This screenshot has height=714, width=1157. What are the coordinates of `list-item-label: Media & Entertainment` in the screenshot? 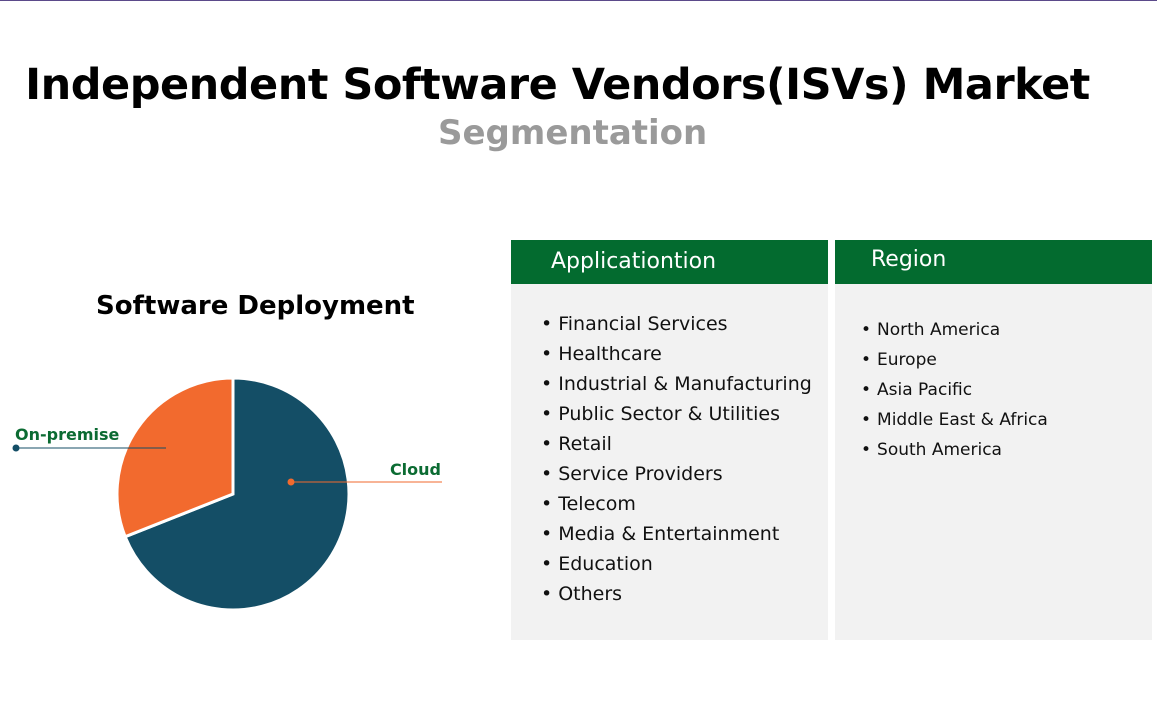 It's located at (669, 534).